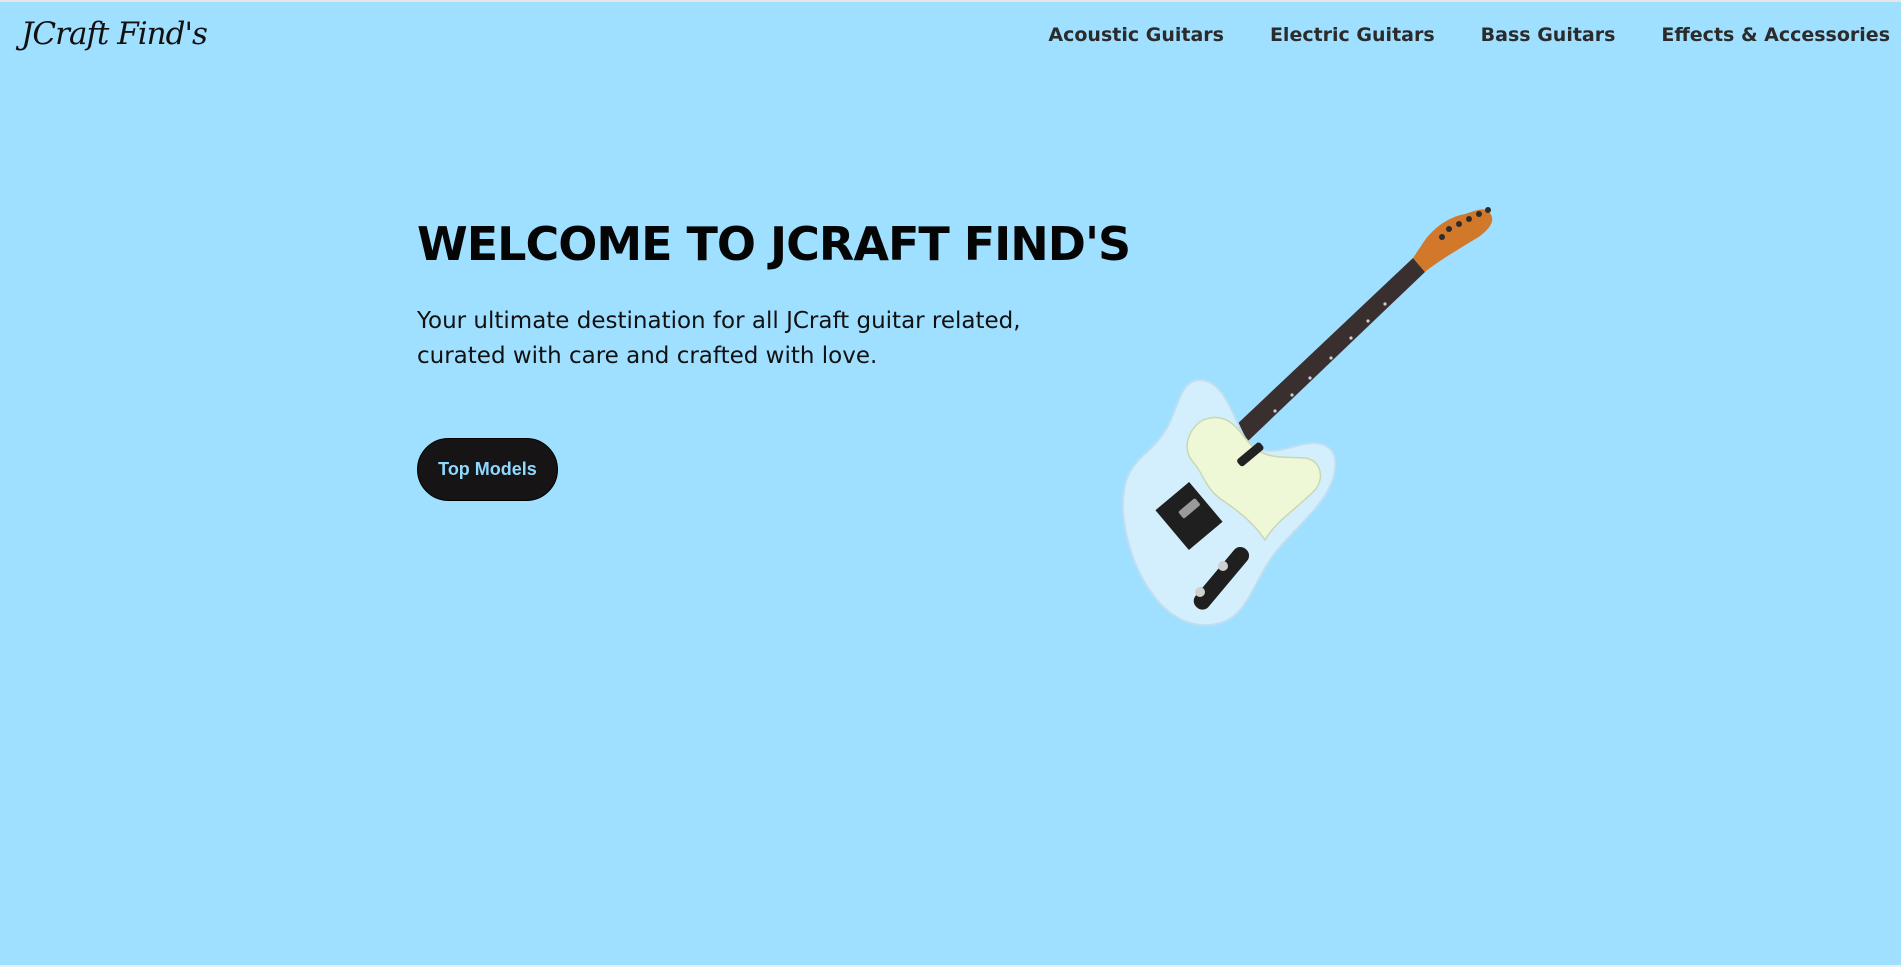 The image size is (1901, 967). I want to click on brand-logo: JCraft Find's, so click(114, 34).